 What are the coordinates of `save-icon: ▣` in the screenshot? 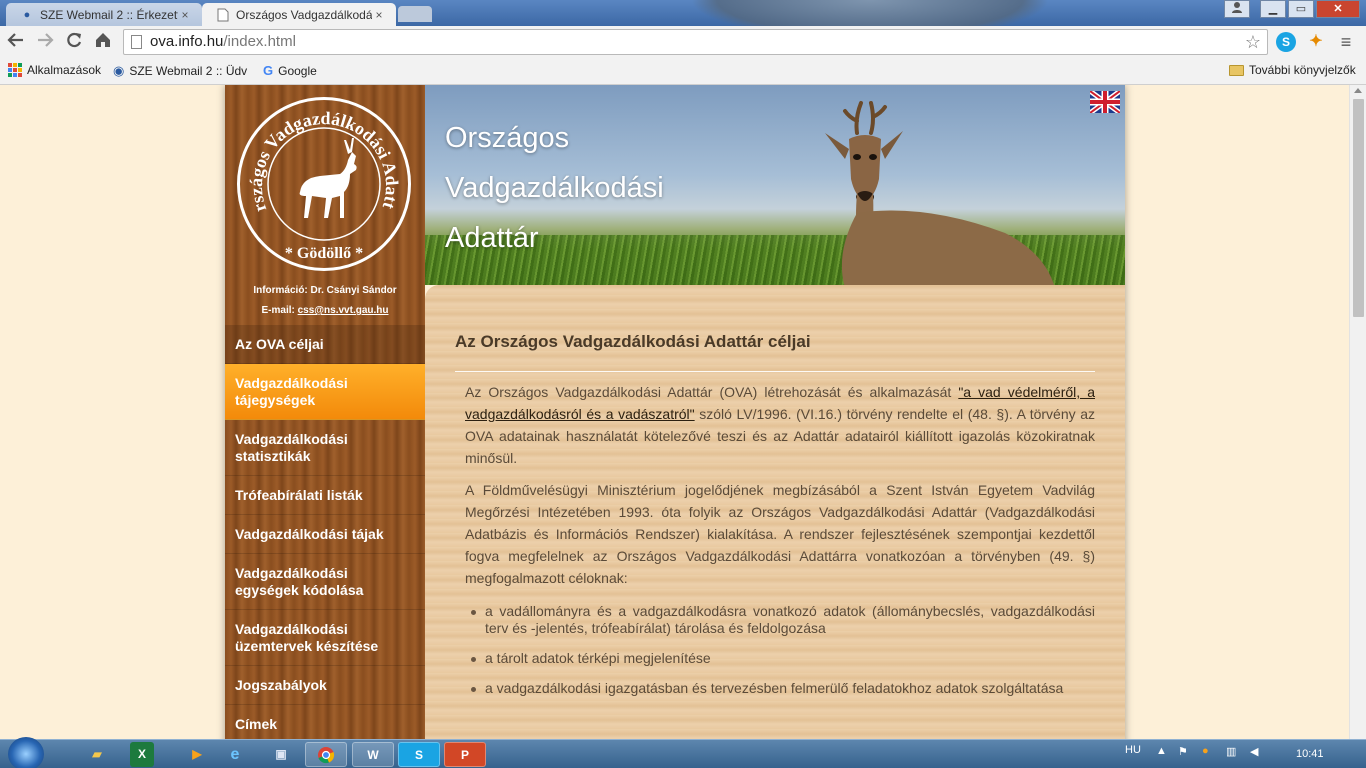 It's located at (281, 754).